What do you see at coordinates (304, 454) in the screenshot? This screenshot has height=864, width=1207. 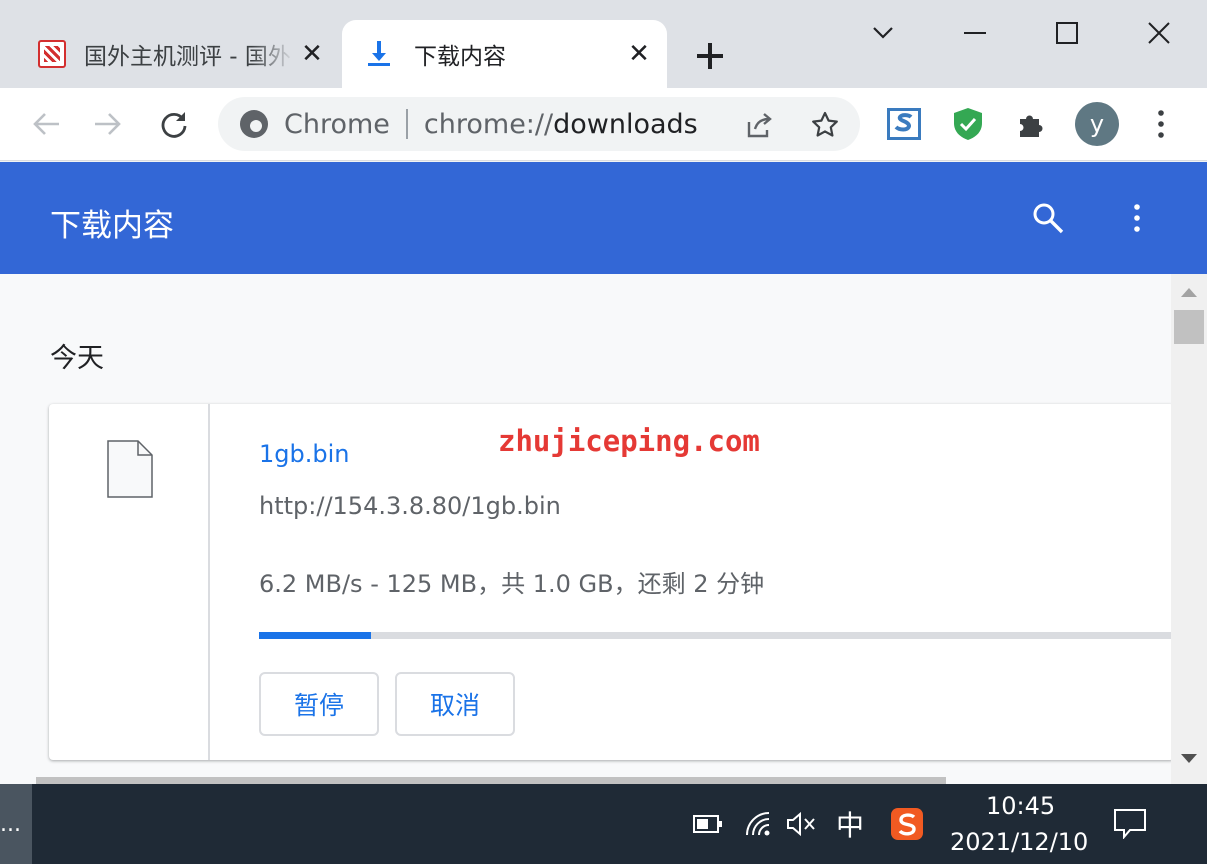 I see `file-name-link: 1gb.bin` at bounding box center [304, 454].